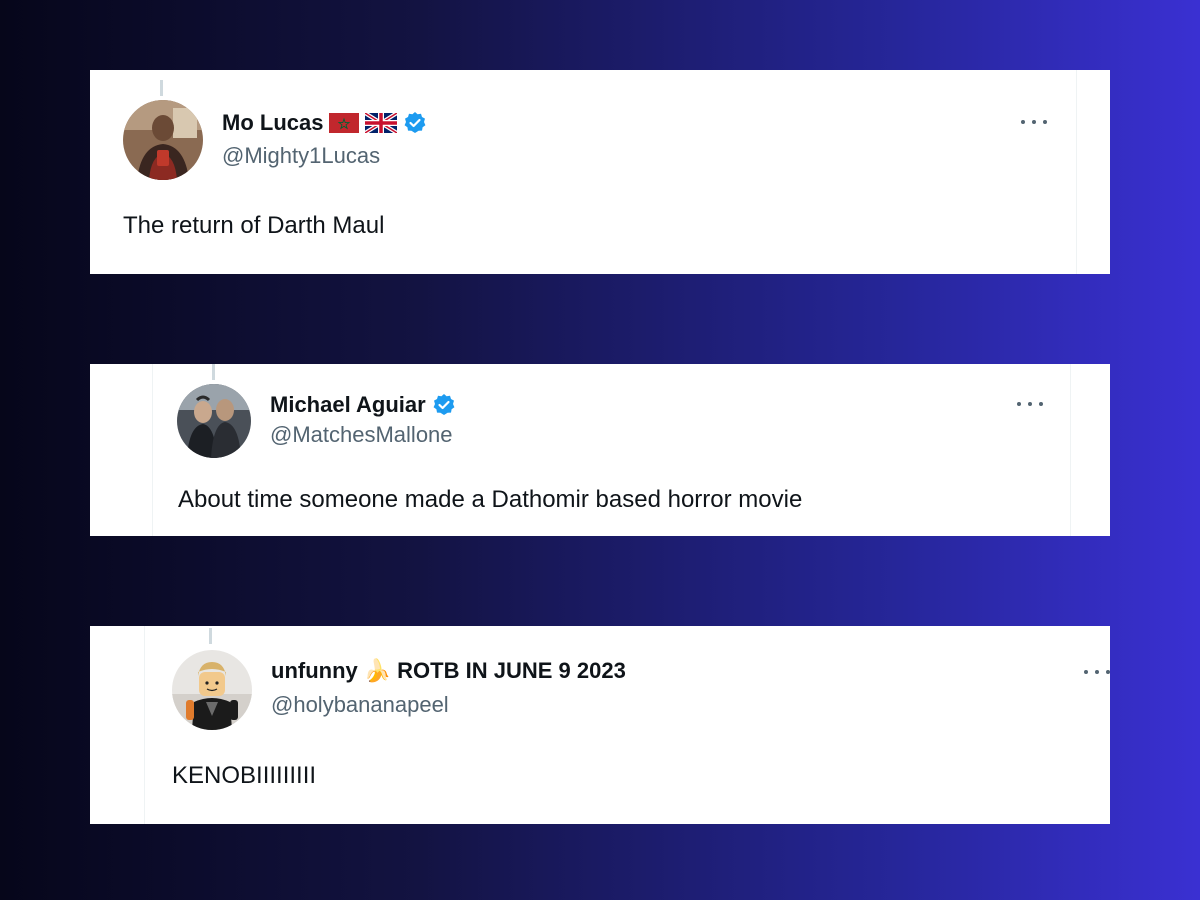 This screenshot has height=900, width=1200. What do you see at coordinates (272, 123) in the screenshot?
I see `display-name: Mo Lucas` at bounding box center [272, 123].